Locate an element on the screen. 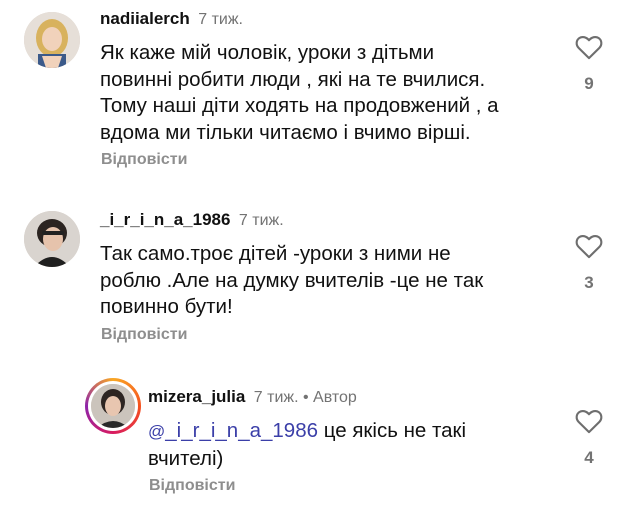 This screenshot has height=514, width=620. comment-line: вчителі) is located at coordinates (186, 458).